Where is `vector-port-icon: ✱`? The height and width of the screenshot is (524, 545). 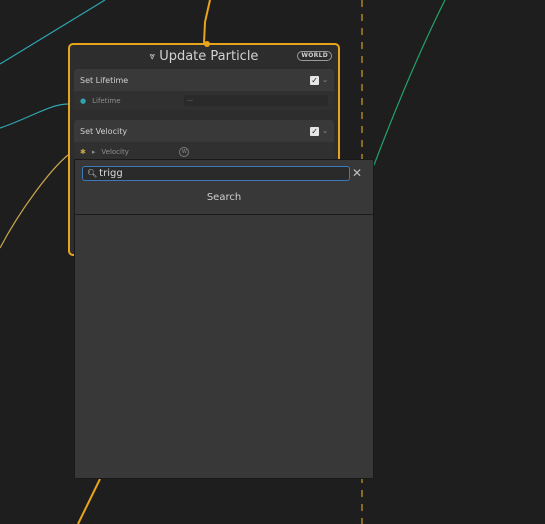
vector-port-icon: ✱ is located at coordinates (83, 152).